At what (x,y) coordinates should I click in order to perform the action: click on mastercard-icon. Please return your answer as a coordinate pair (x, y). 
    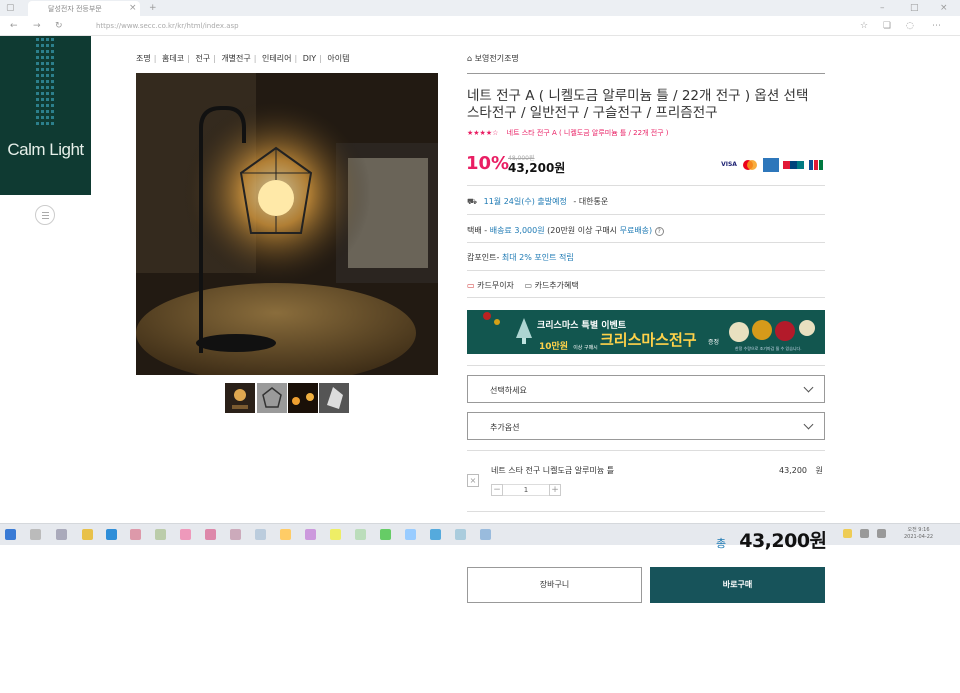
    Looking at the image, I should click on (750, 165).